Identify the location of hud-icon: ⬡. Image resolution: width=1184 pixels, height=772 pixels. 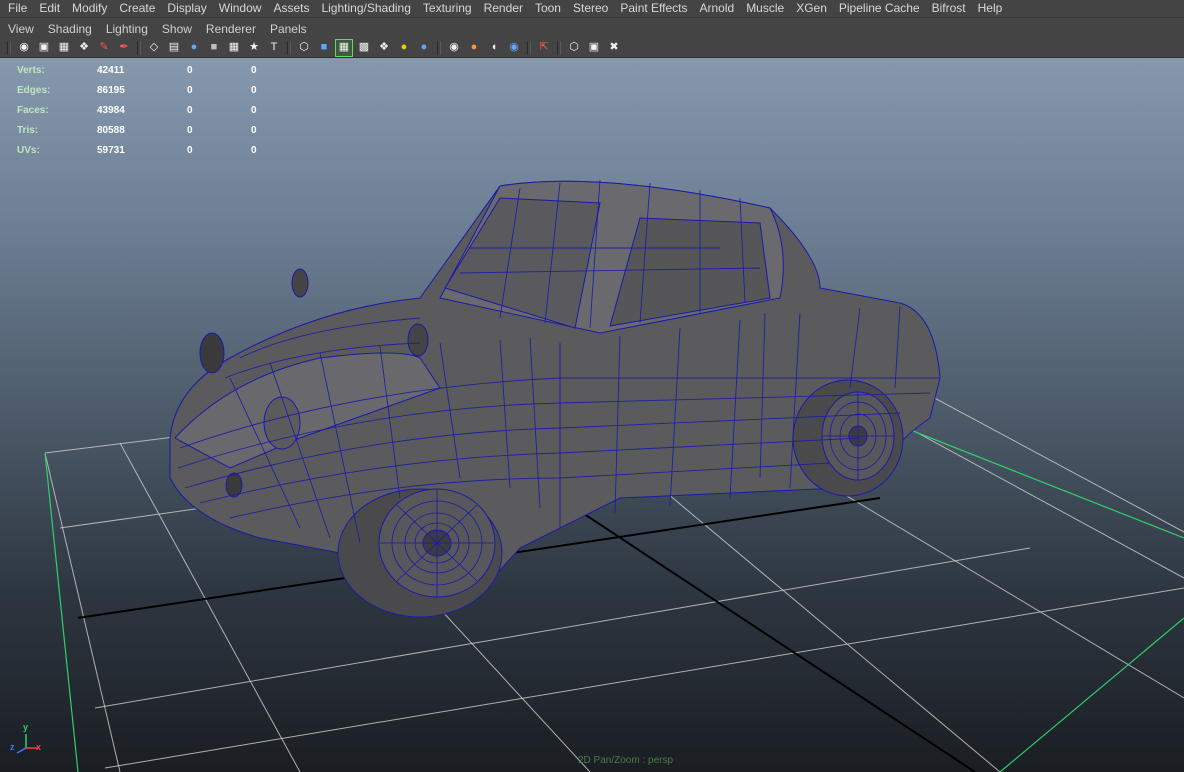
(574, 48).